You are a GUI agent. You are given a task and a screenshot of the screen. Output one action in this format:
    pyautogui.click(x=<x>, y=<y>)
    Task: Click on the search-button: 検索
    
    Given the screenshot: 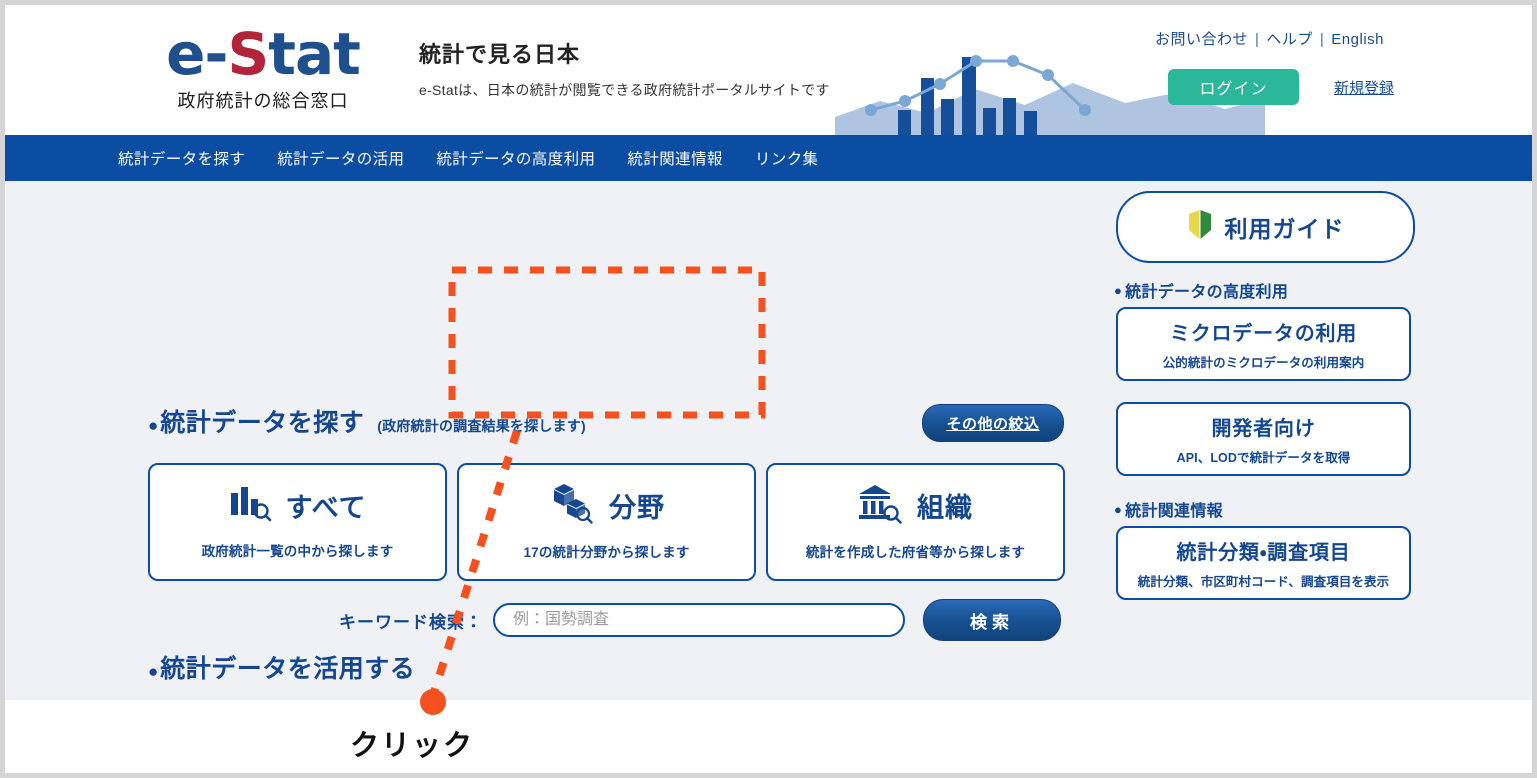 What is the action you would take?
    pyautogui.click(x=992, y=620)
    